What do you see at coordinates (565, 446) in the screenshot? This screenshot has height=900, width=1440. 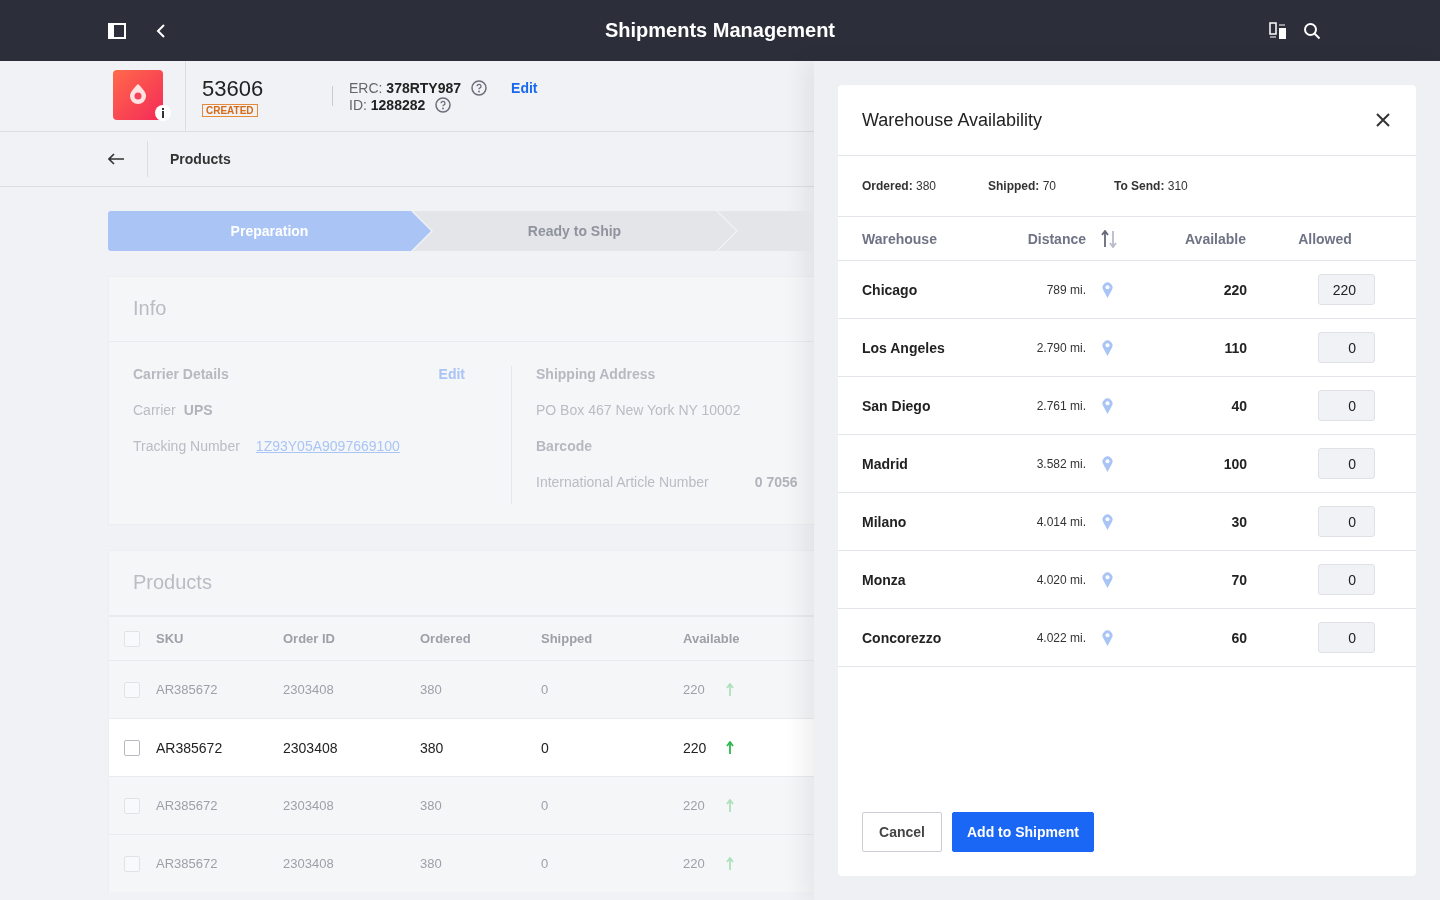 I see `section-heading: Barcode` at bounding box center [565, 446].